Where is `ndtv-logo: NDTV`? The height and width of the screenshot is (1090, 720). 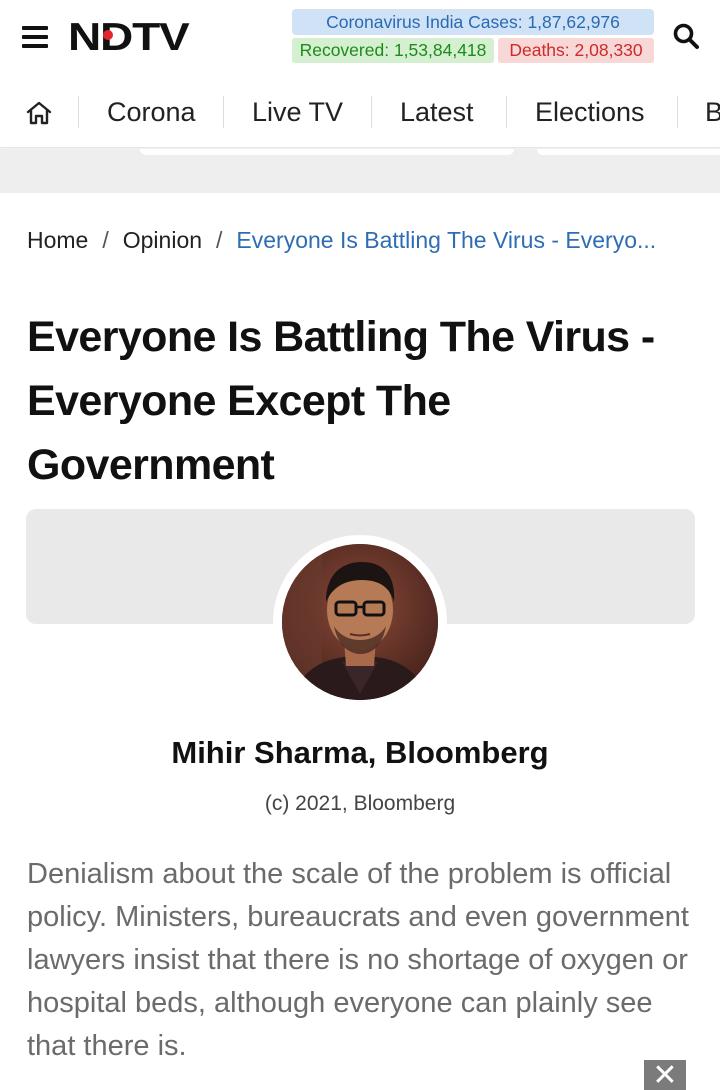 ndtv-logo: NDTV is located at coordinates (129, 37).